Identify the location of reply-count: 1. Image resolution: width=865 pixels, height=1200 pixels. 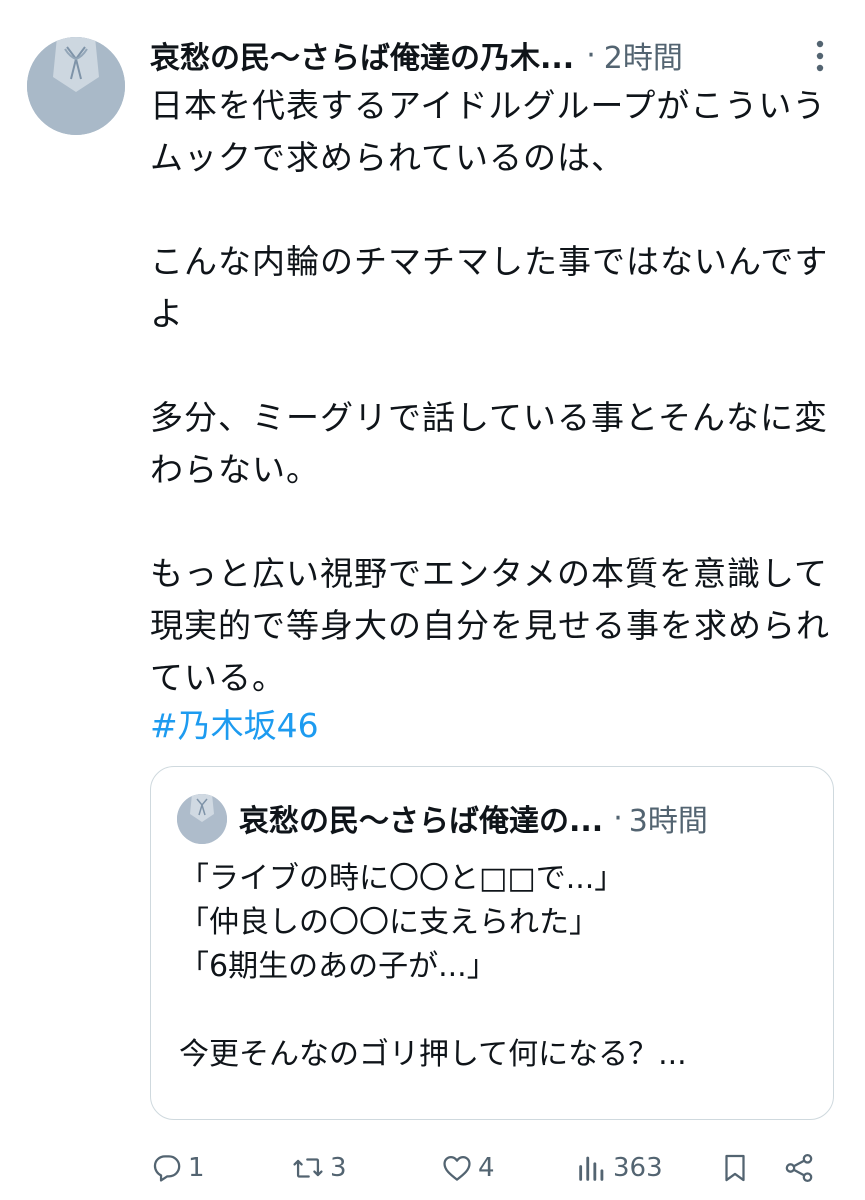
(196, 1168).